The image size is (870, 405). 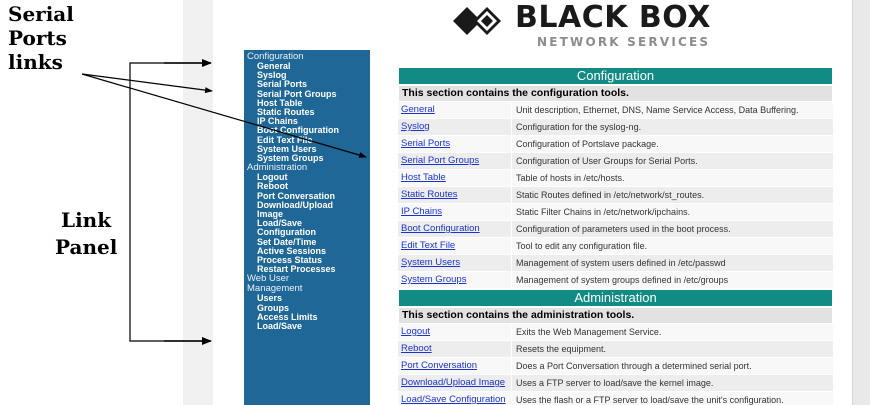 I want to click on link-panel-bracket, so click(x=167, y=202).